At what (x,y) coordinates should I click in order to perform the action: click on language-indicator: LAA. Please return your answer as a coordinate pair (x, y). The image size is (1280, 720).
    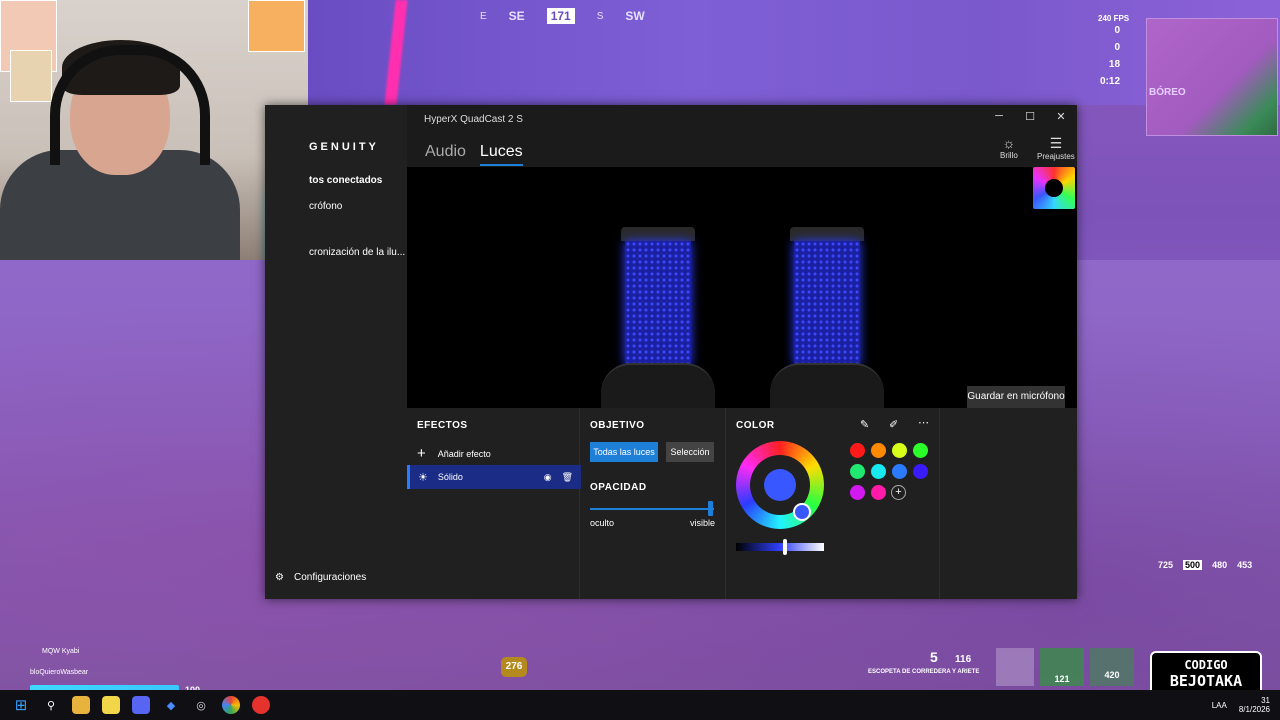
    Looking at the image, I should click on (1219, 705).